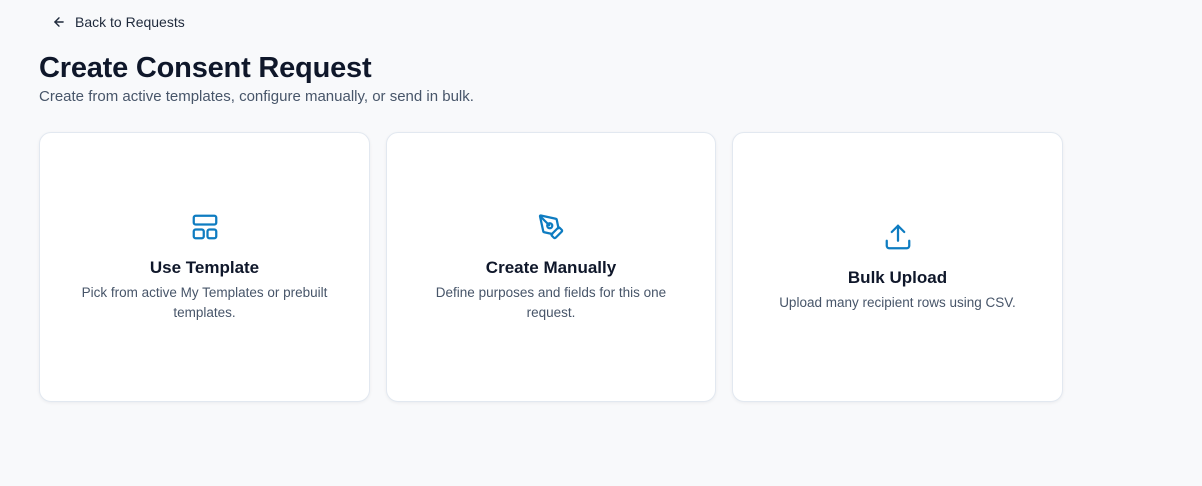 Image resolution: width=1202 pixels, height=486 pixels. I want to click on layout-template-icon, so click(205, 227).